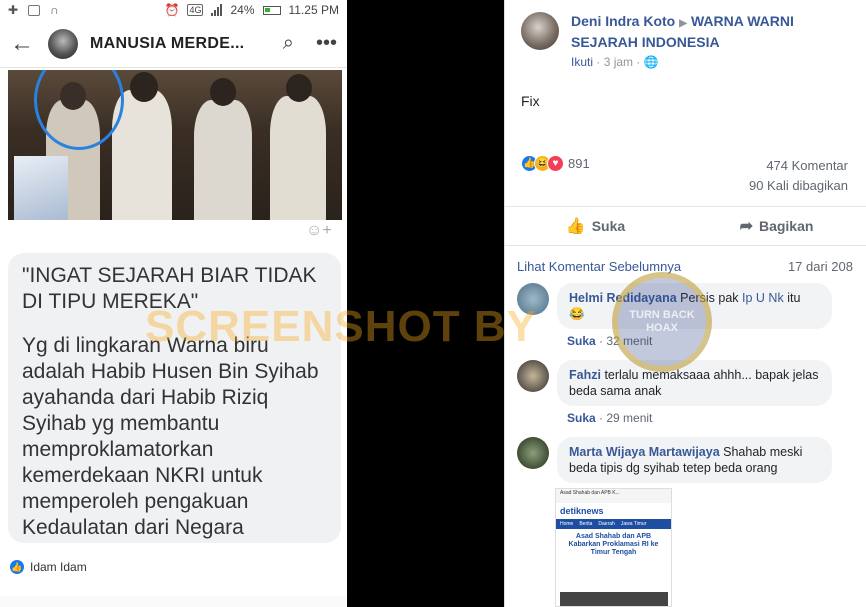  I want to click on share-arrow-icon: ➦, so click(746, 226).